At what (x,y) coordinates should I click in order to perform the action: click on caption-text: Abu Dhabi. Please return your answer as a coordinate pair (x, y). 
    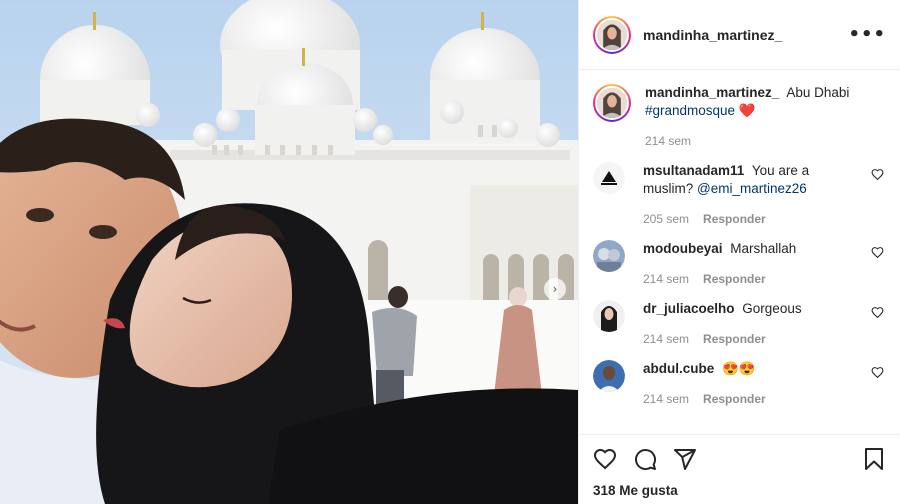
    Looking at the image, I should click on (818, 92).